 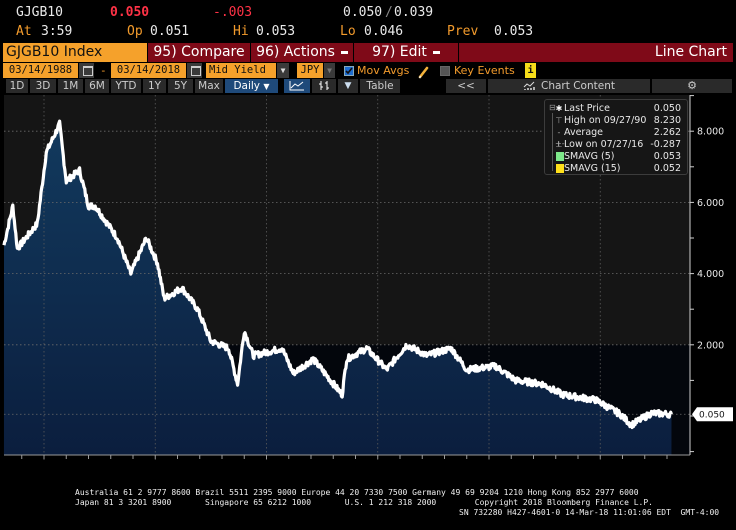 I want to click on frequency-label: Daily, so click(x=247, y=86).